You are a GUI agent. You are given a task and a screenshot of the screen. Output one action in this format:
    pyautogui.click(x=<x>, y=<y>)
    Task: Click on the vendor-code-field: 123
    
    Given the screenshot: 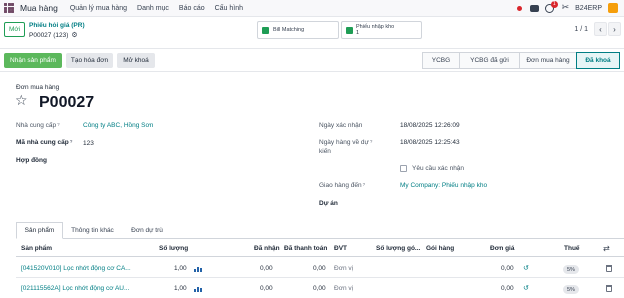 What is the action you would take?
    pyautogui.click(x=88, y=143)
    